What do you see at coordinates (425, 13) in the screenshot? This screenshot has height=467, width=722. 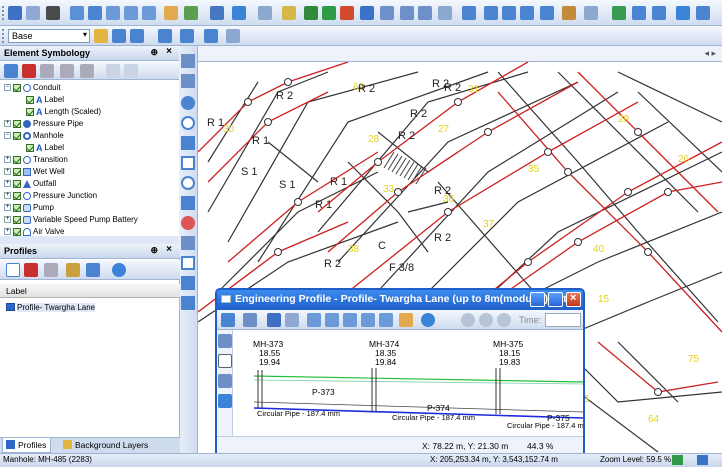 I see `contour-icon` at bounding box center [425, 13].